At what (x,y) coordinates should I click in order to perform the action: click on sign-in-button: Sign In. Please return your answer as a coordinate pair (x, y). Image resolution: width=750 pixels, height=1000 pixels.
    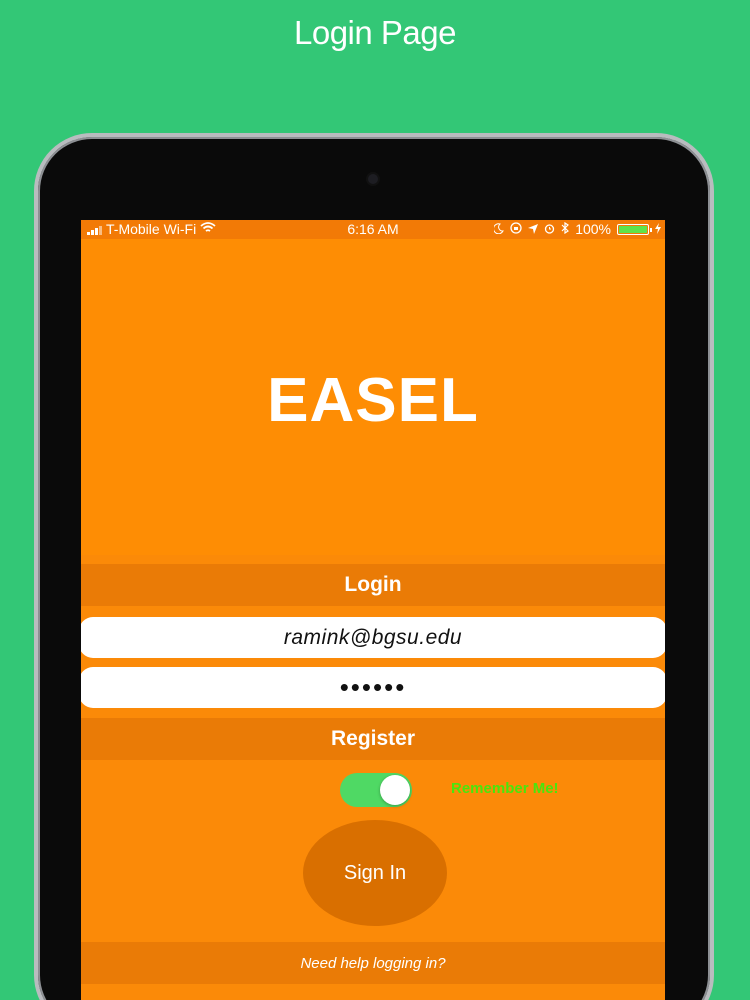
    Looking at the image, I should click on (375, 873).